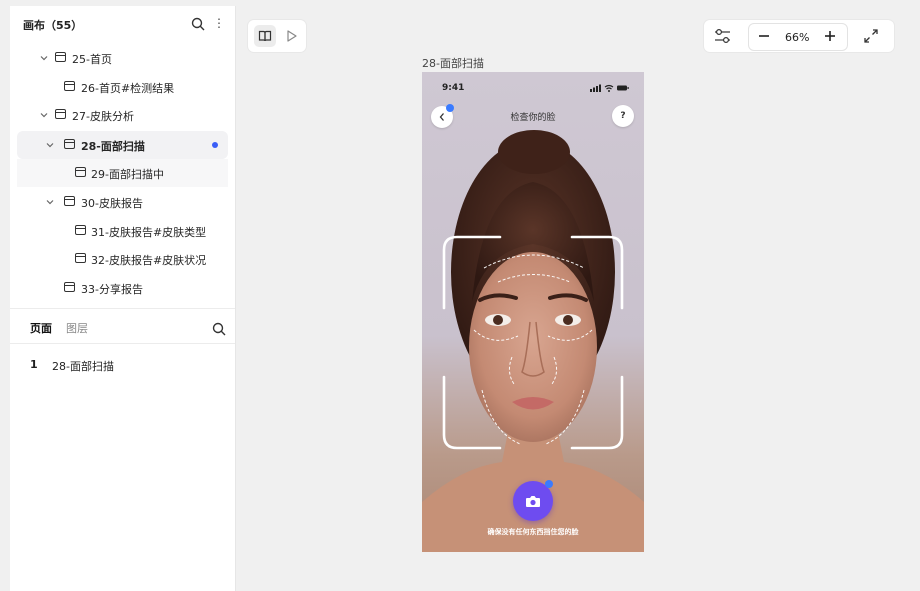 The image size is (920, 591). Describe the element at coordinates (453, 88) in the screenshot. I see `status-time: 9:41` at that location.